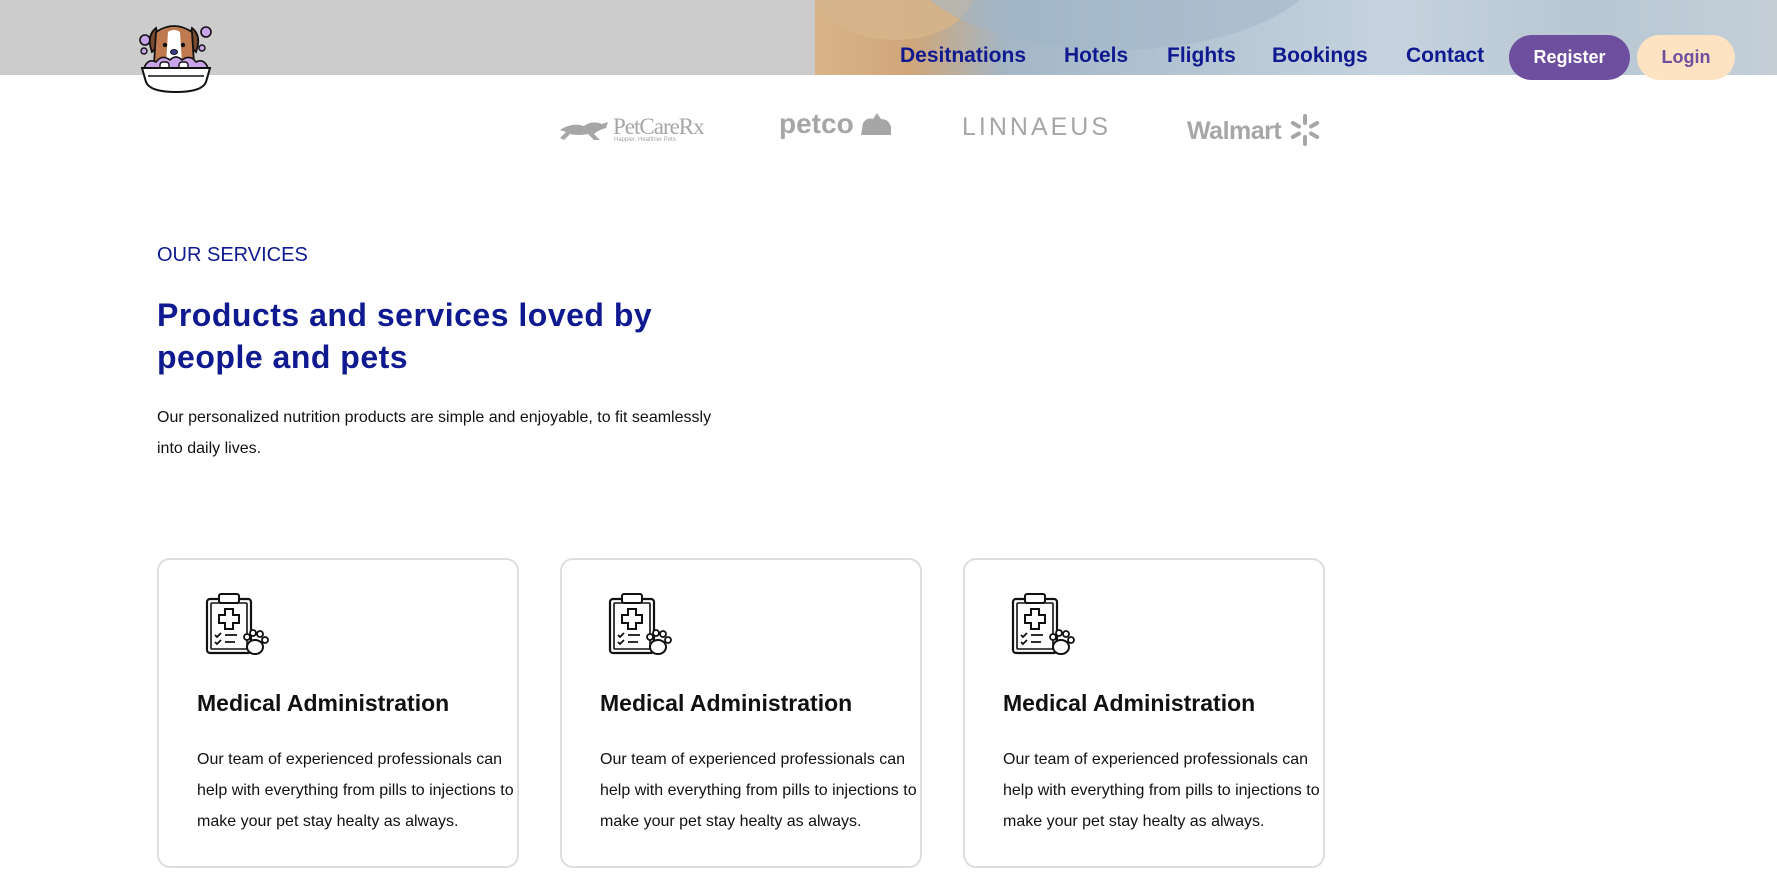  What do you see at coordinates (1686, 57) in the screenshot?
I see `login-button: Login` at bounding box center [1686, 57].